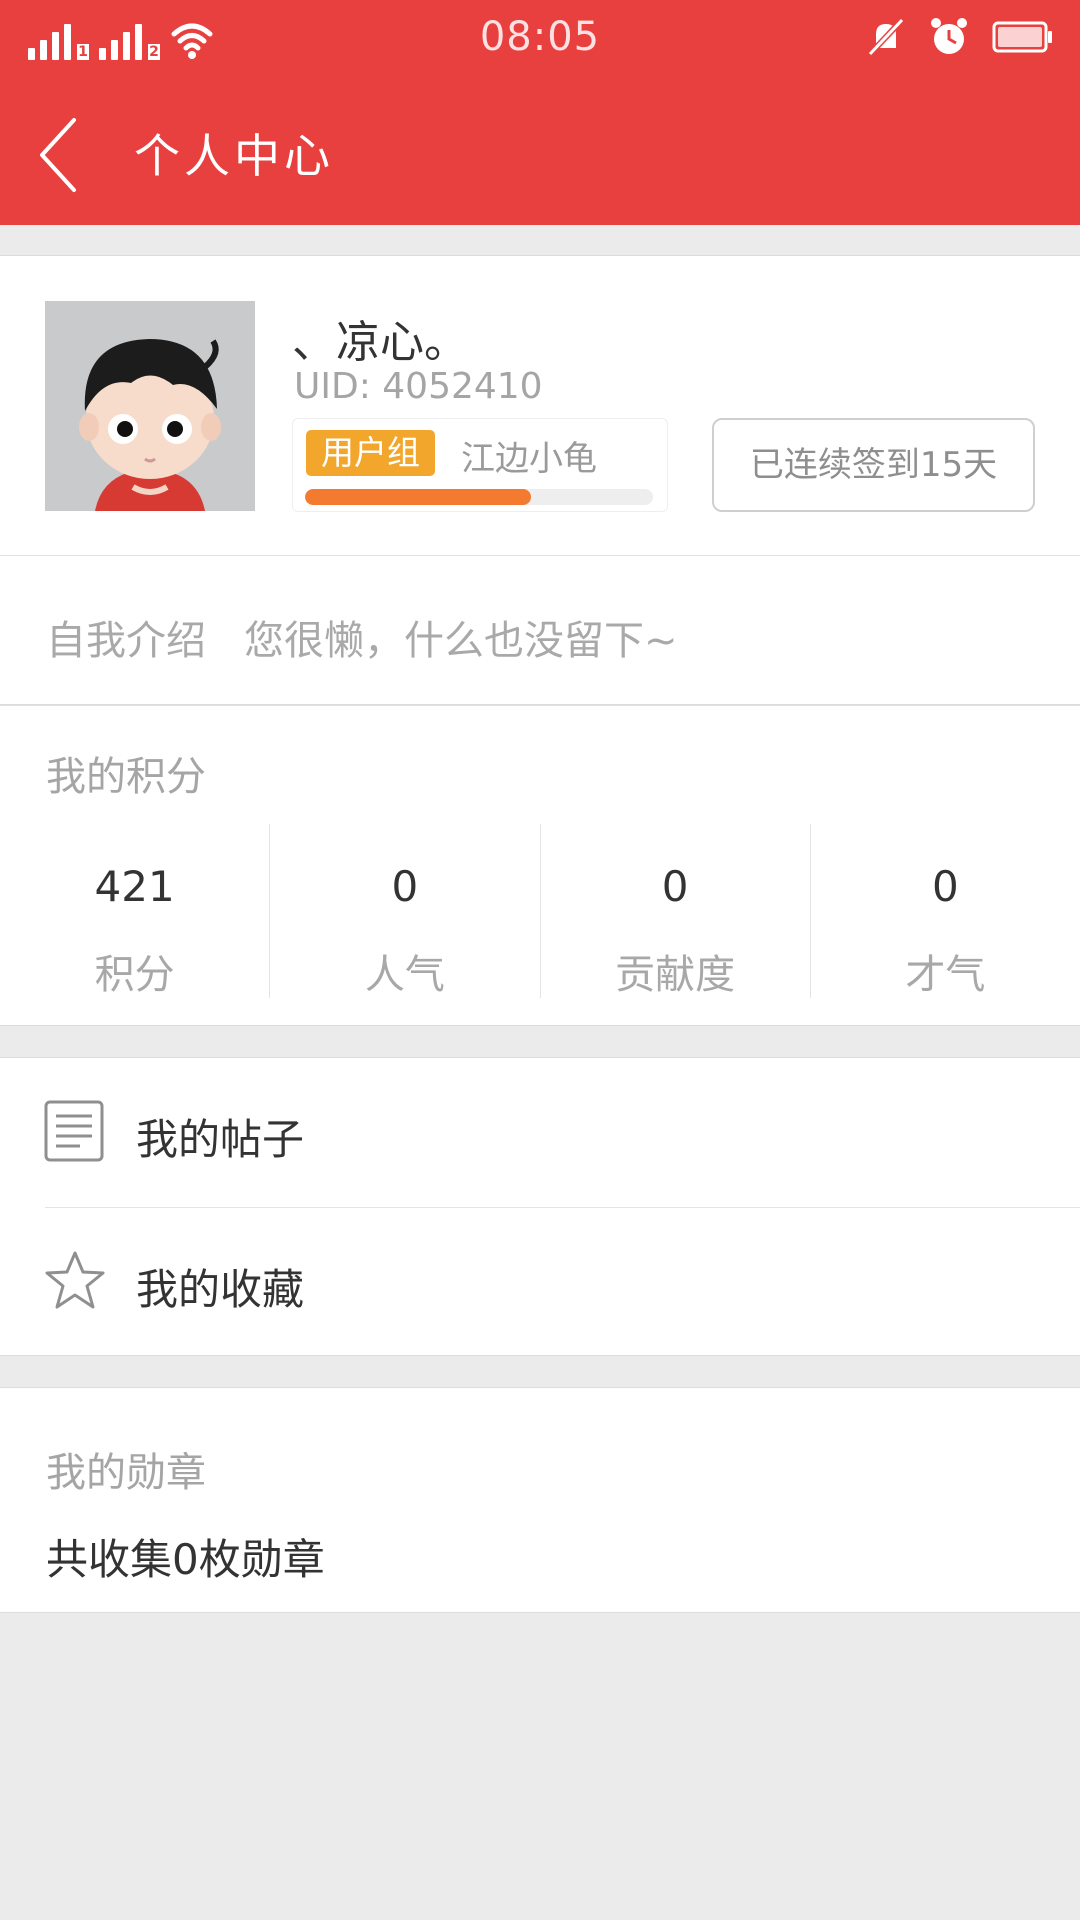 The image size is (1080, 1920). Describe the element at coordinates (74, 1131) in the screenshot. I see `document-icon` at that location.